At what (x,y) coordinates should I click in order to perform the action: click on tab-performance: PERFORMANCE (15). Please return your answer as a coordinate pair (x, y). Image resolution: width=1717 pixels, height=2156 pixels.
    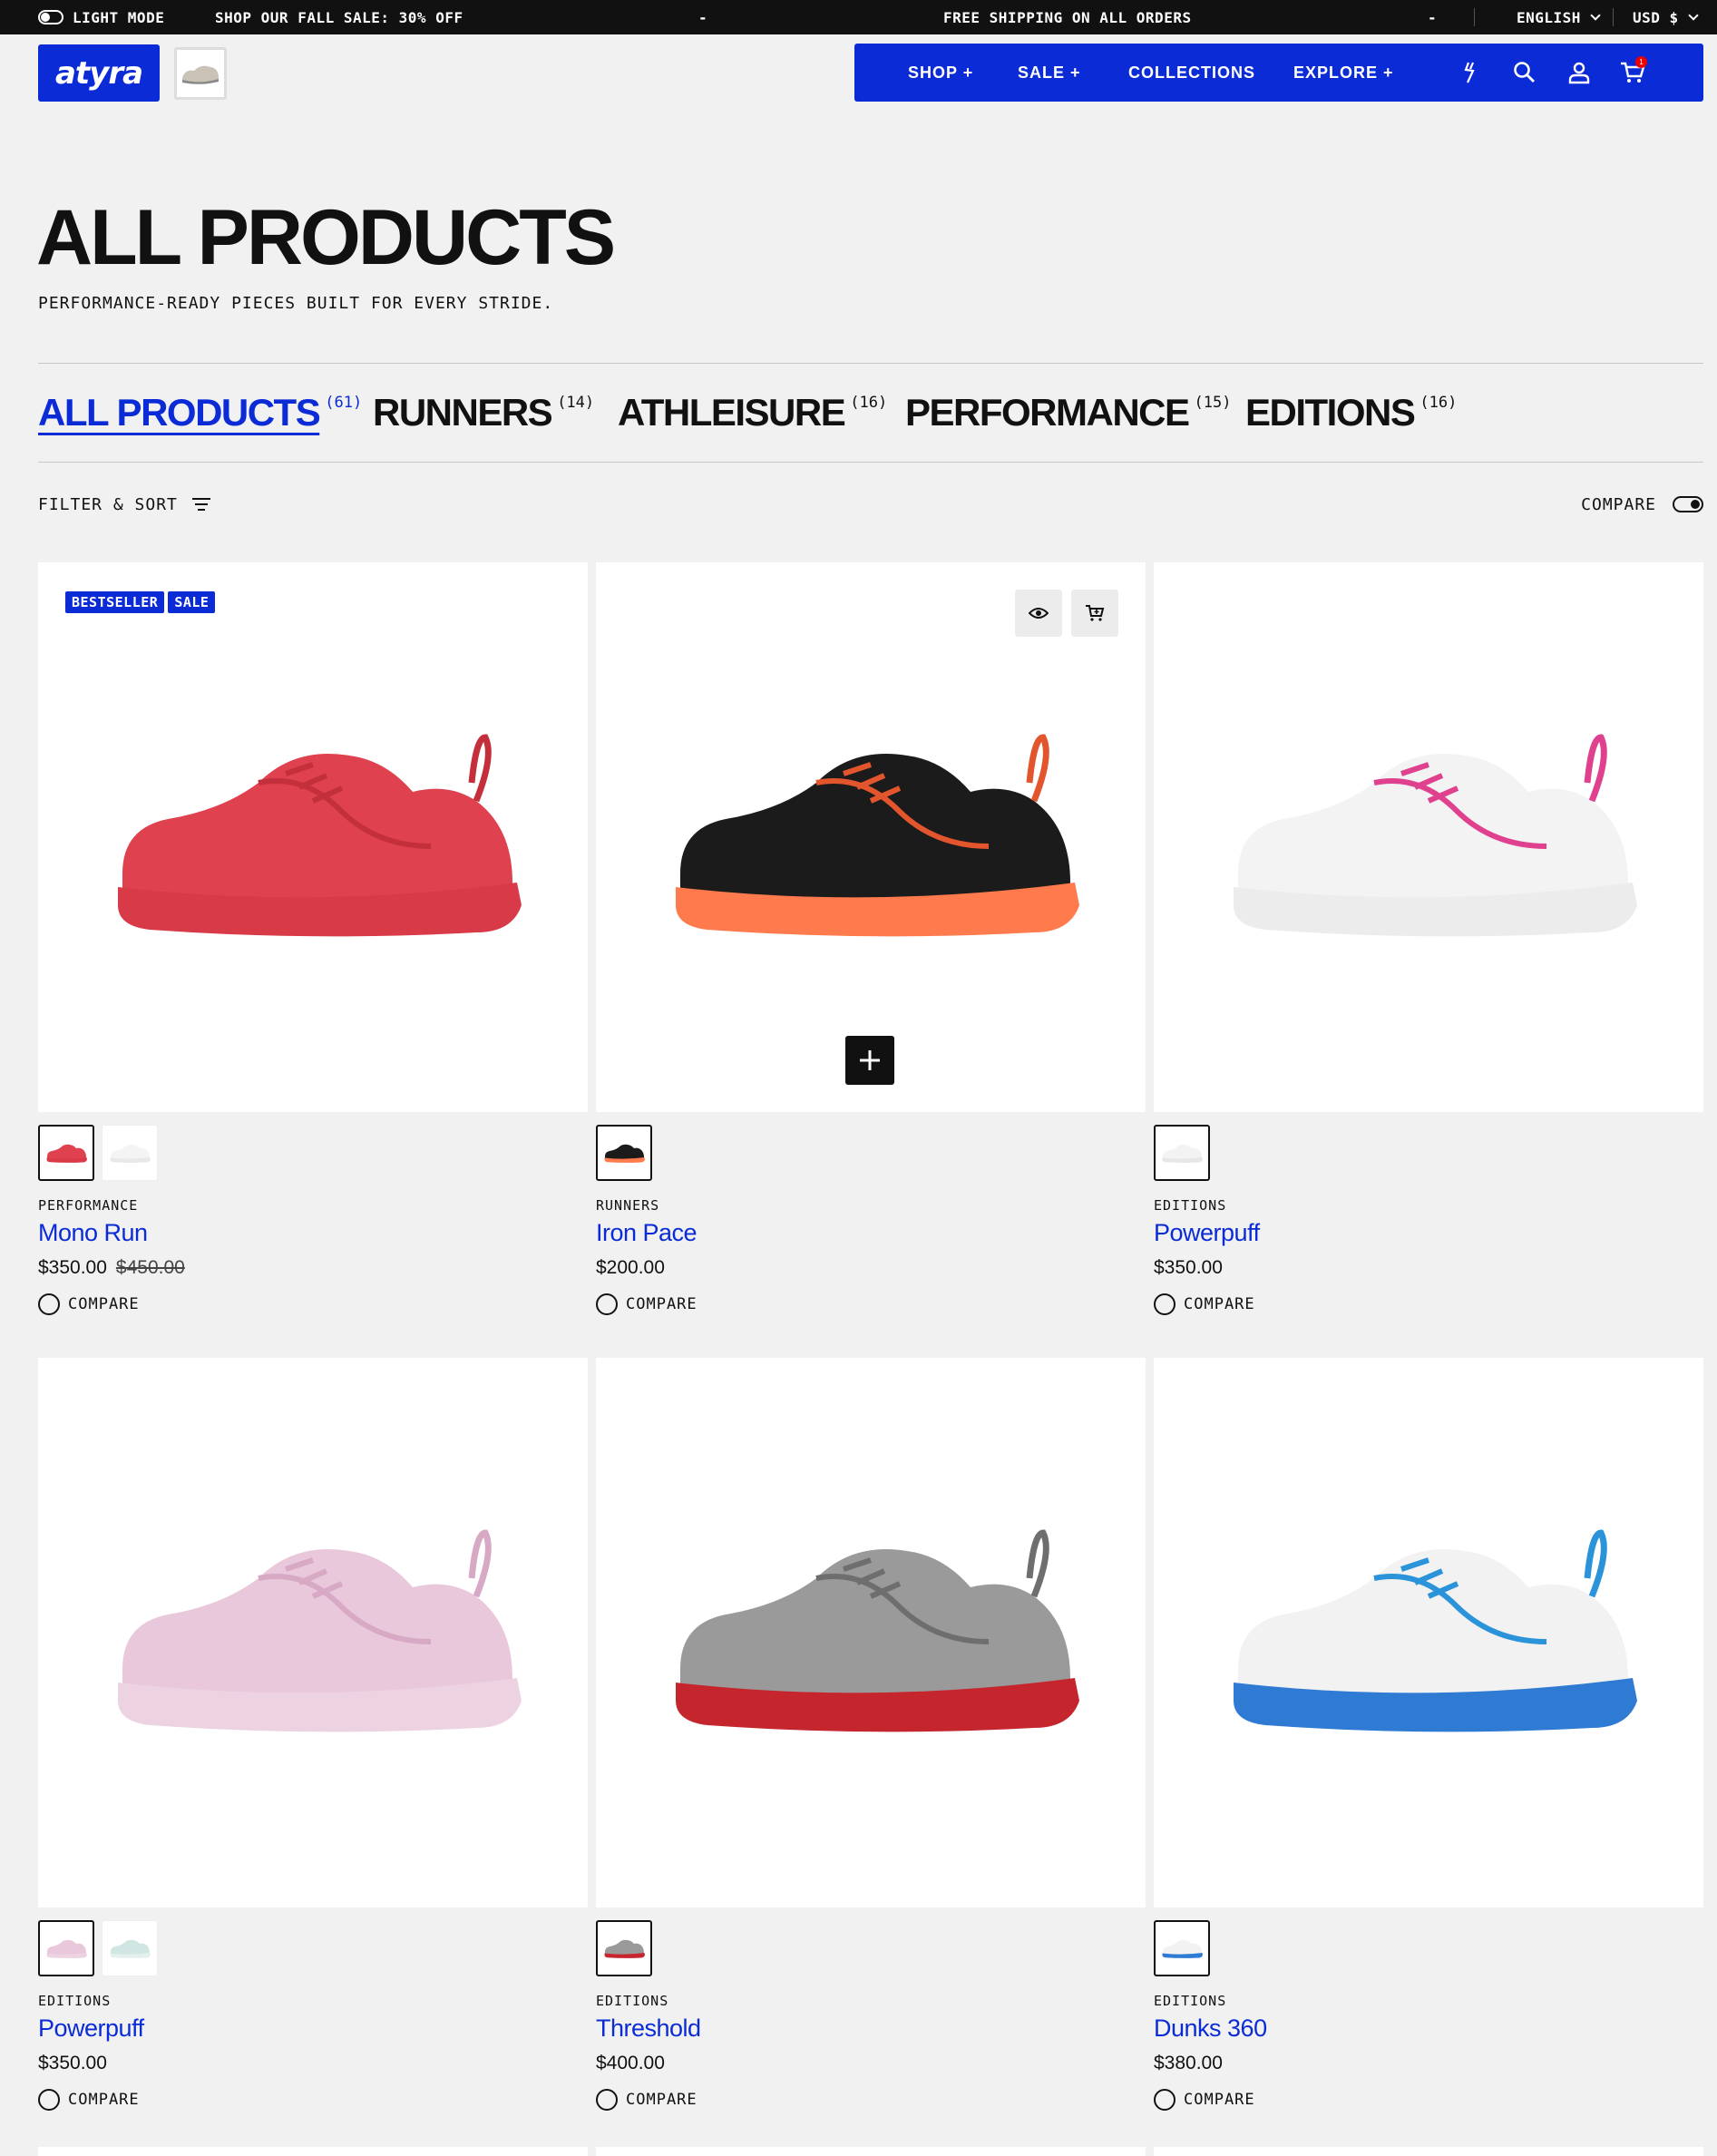
    Looking at the image, I should click on (1068, 412).